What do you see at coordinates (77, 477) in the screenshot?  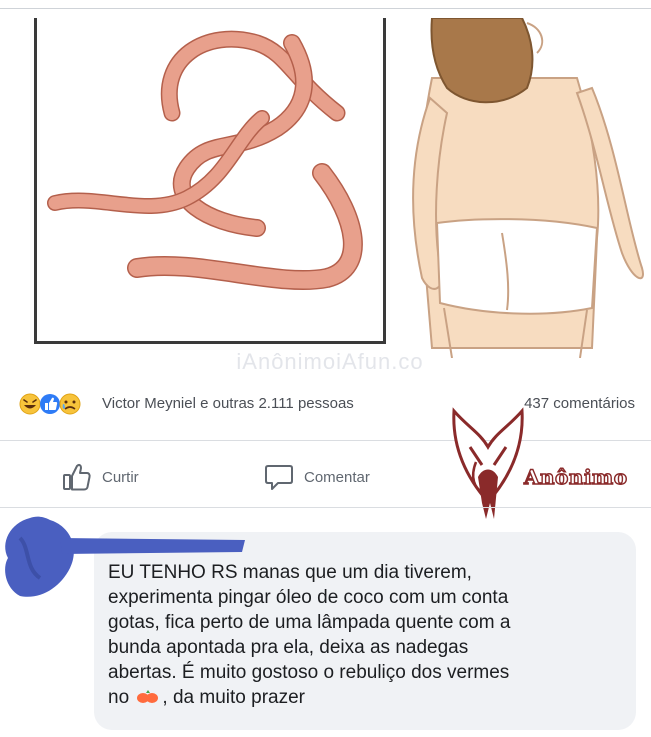 I see `thumbs-up-icon` at bounding box center [77, 477].